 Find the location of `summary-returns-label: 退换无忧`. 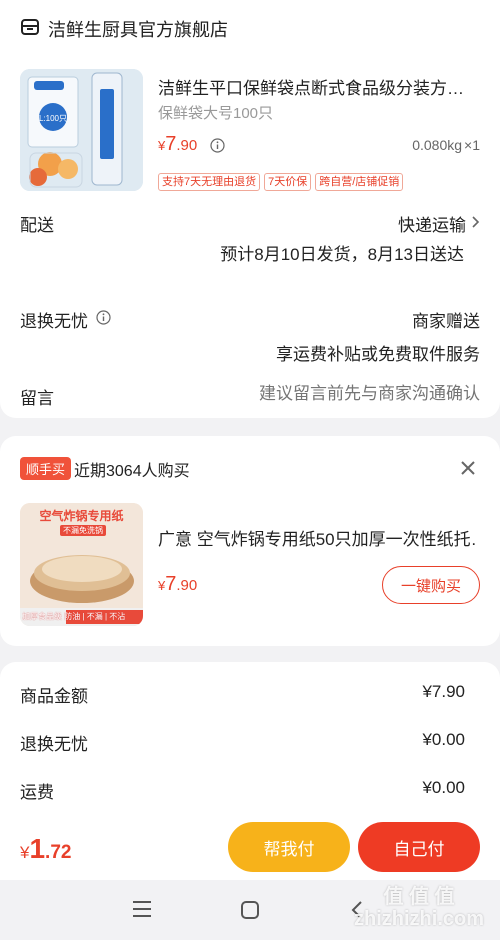

summary-returns-label: 退换无忧 is located at coordinates (54, 744).